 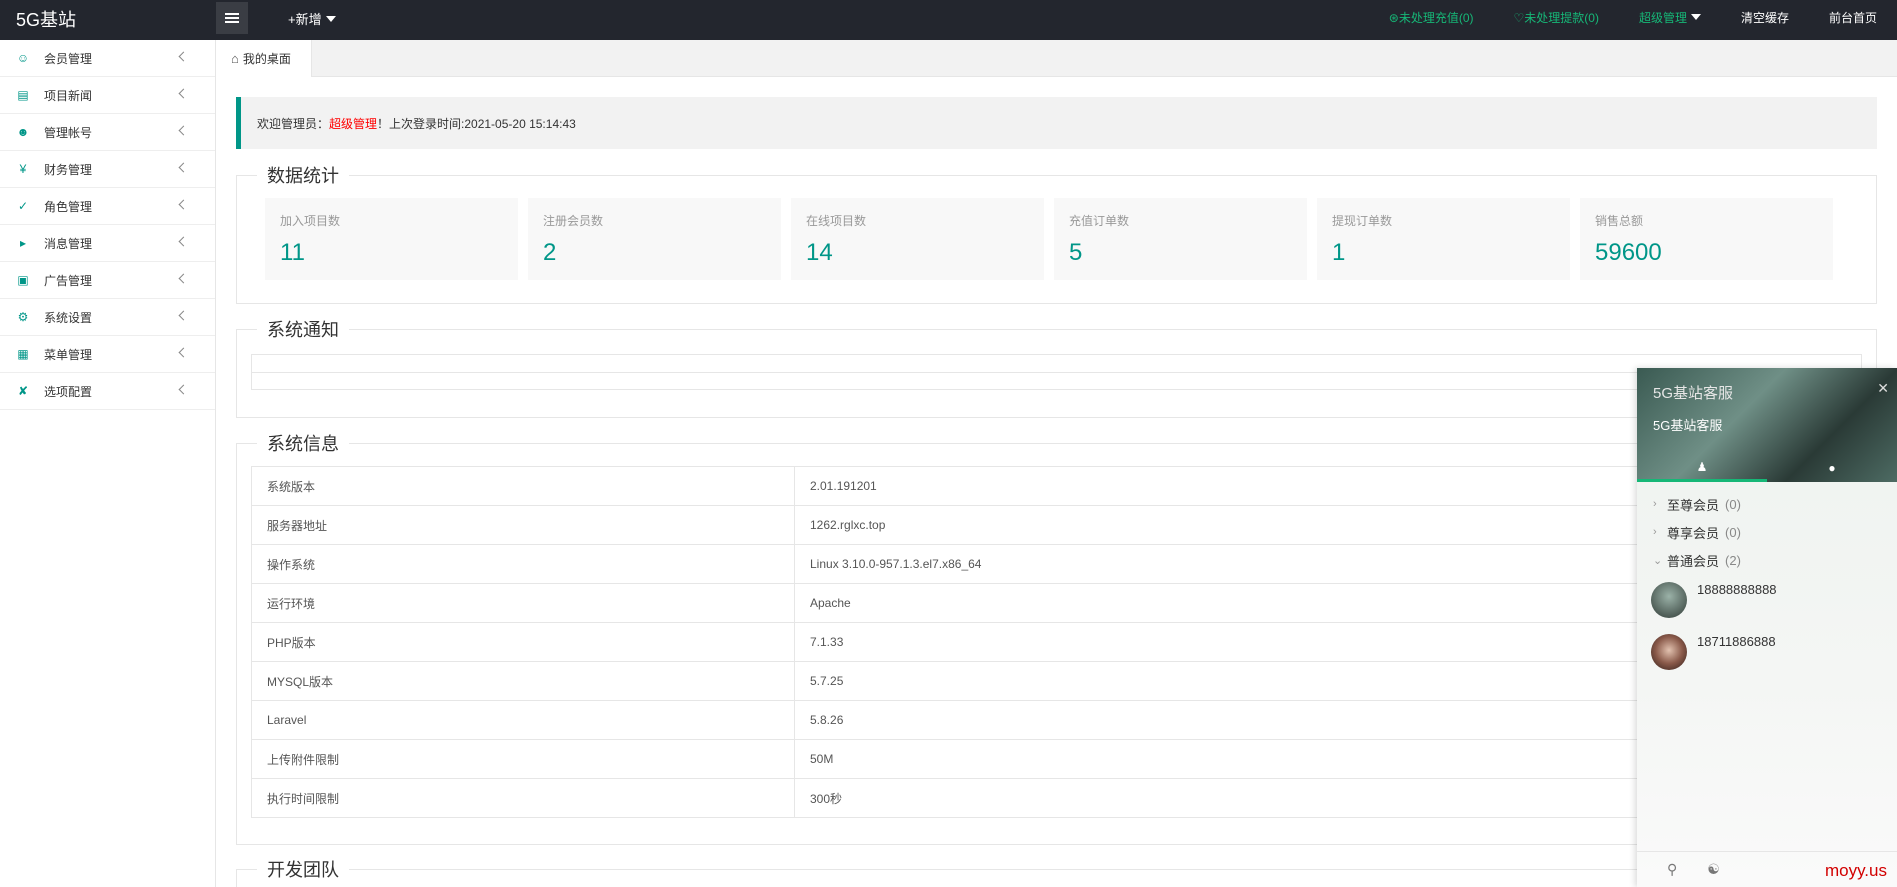 What do you see at coordinates (1765, 17) in the screenshot?
I see `clear-cache-link: 清空缓存` at bounding box center [1765, 17].